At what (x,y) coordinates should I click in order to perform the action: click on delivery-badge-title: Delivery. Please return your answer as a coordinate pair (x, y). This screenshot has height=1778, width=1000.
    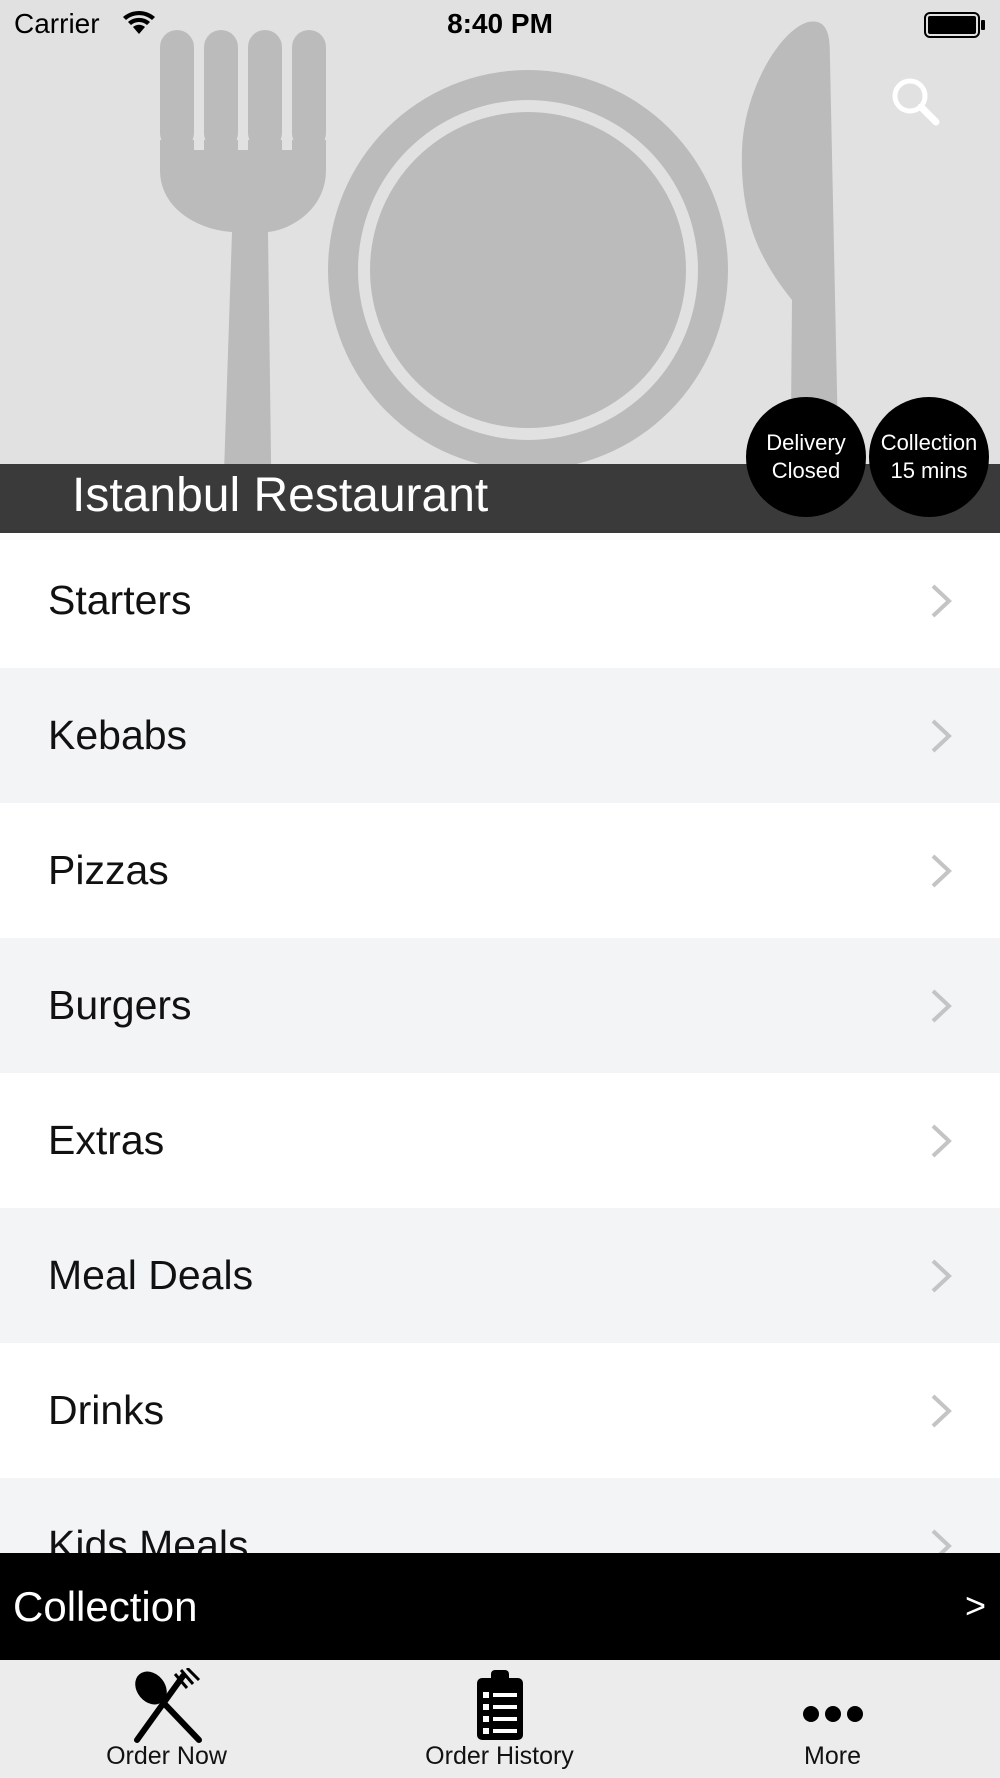
    Looking at the image, I should click on (806, 442).